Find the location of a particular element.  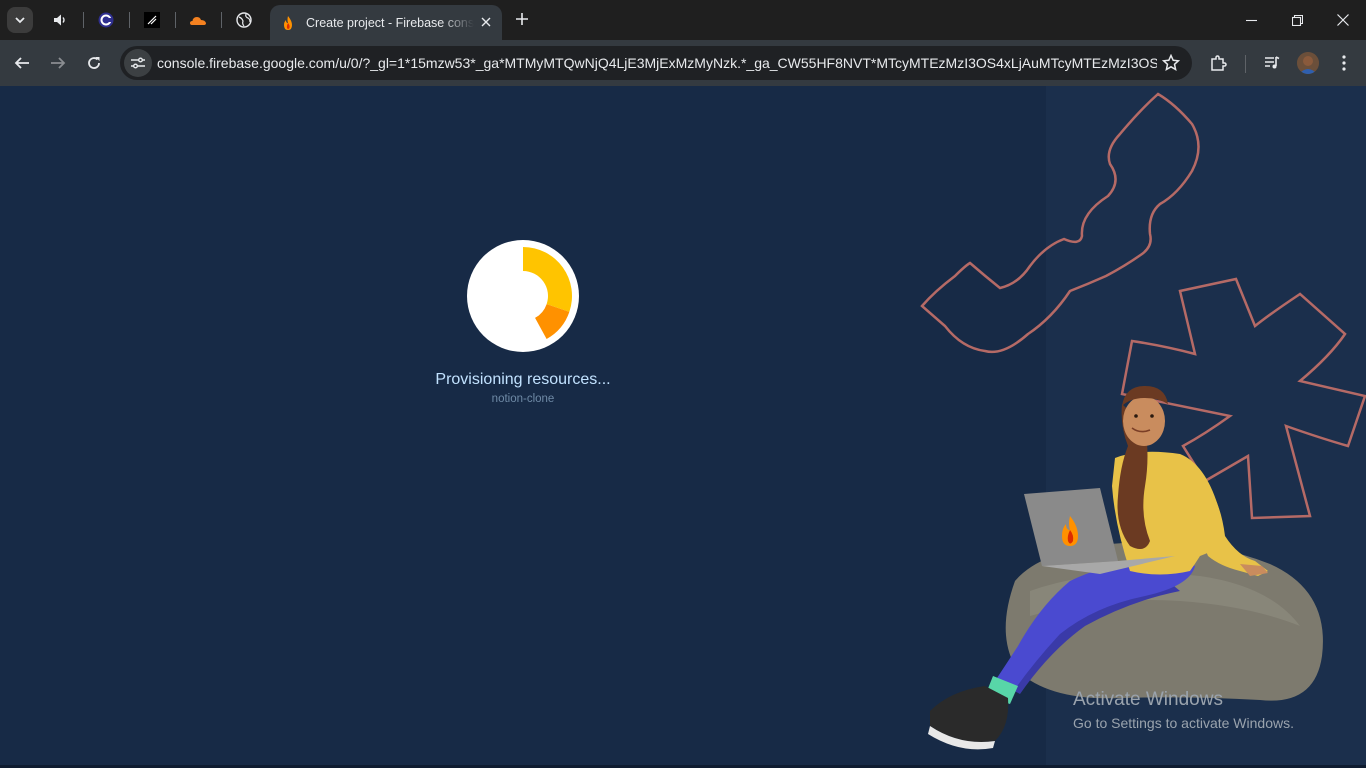

back-button is located at coordinates (22, 63).